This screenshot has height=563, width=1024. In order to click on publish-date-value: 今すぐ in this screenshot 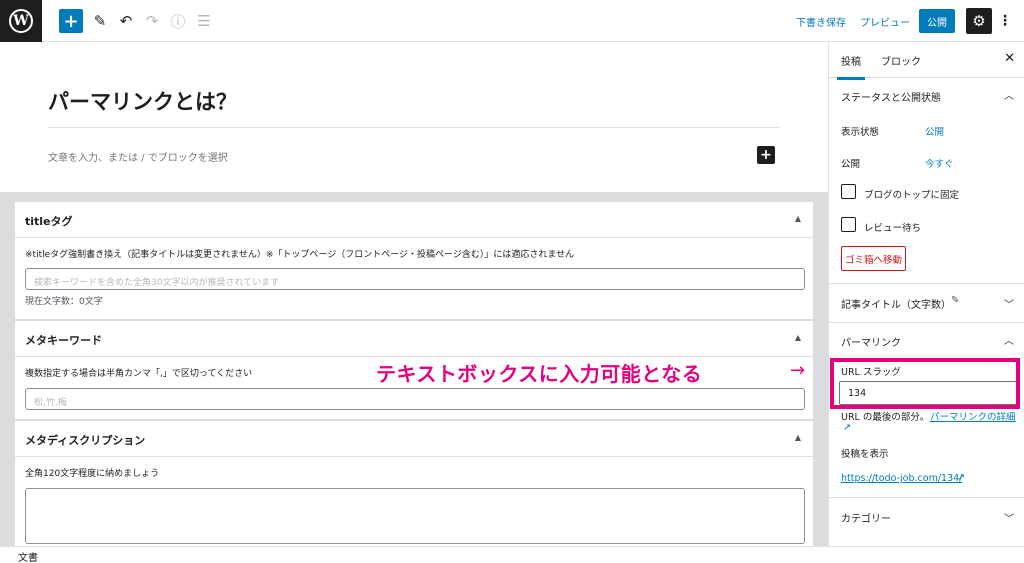, I will do `click(939, 163)`.